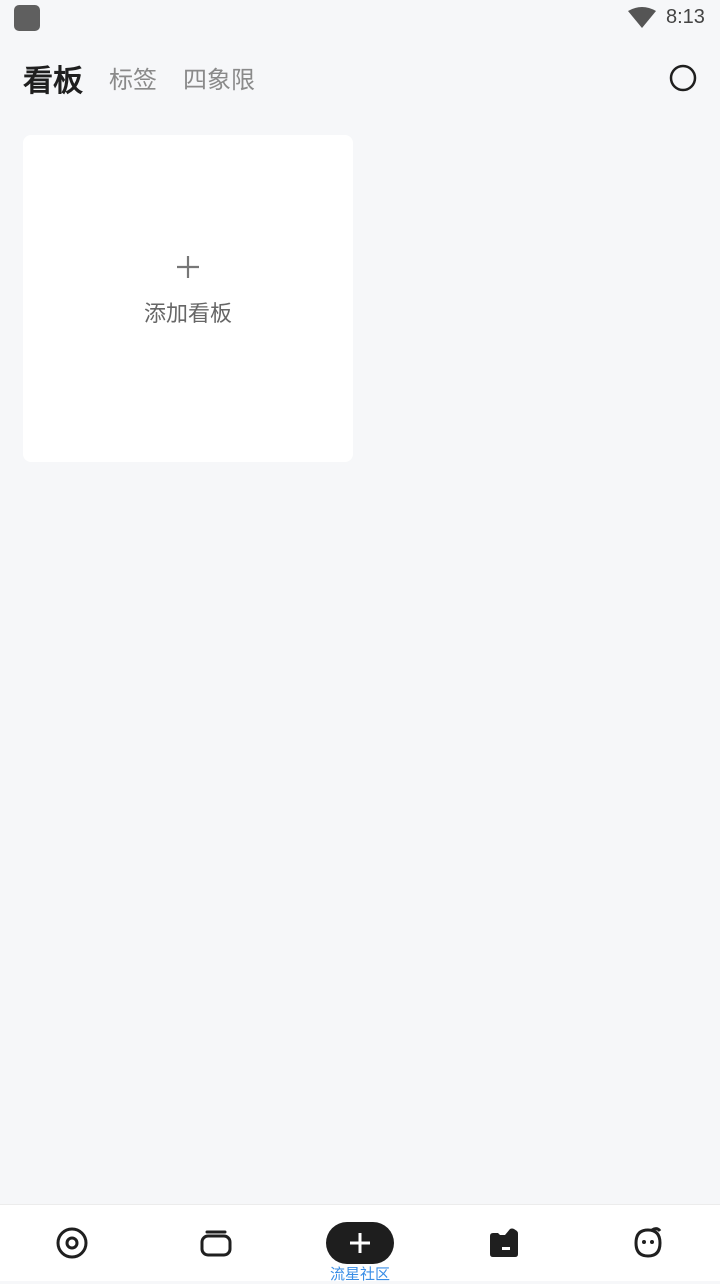 The width and height of the screenshot is (720, 1284). What do you see at coordinates (53, 78) in the screenshot?
I see `tab-board: 看板` at bounding box center [53, 78].